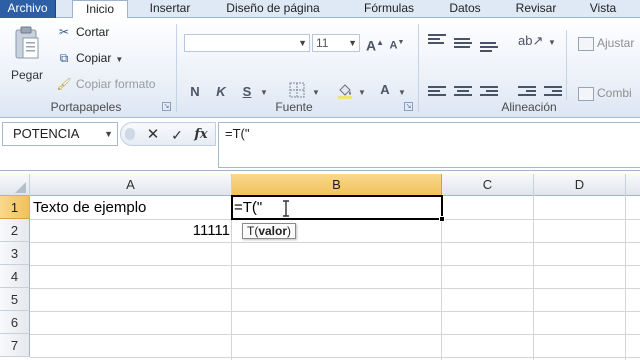  I want to click on paste-label: Pegar, so click(27, 75).